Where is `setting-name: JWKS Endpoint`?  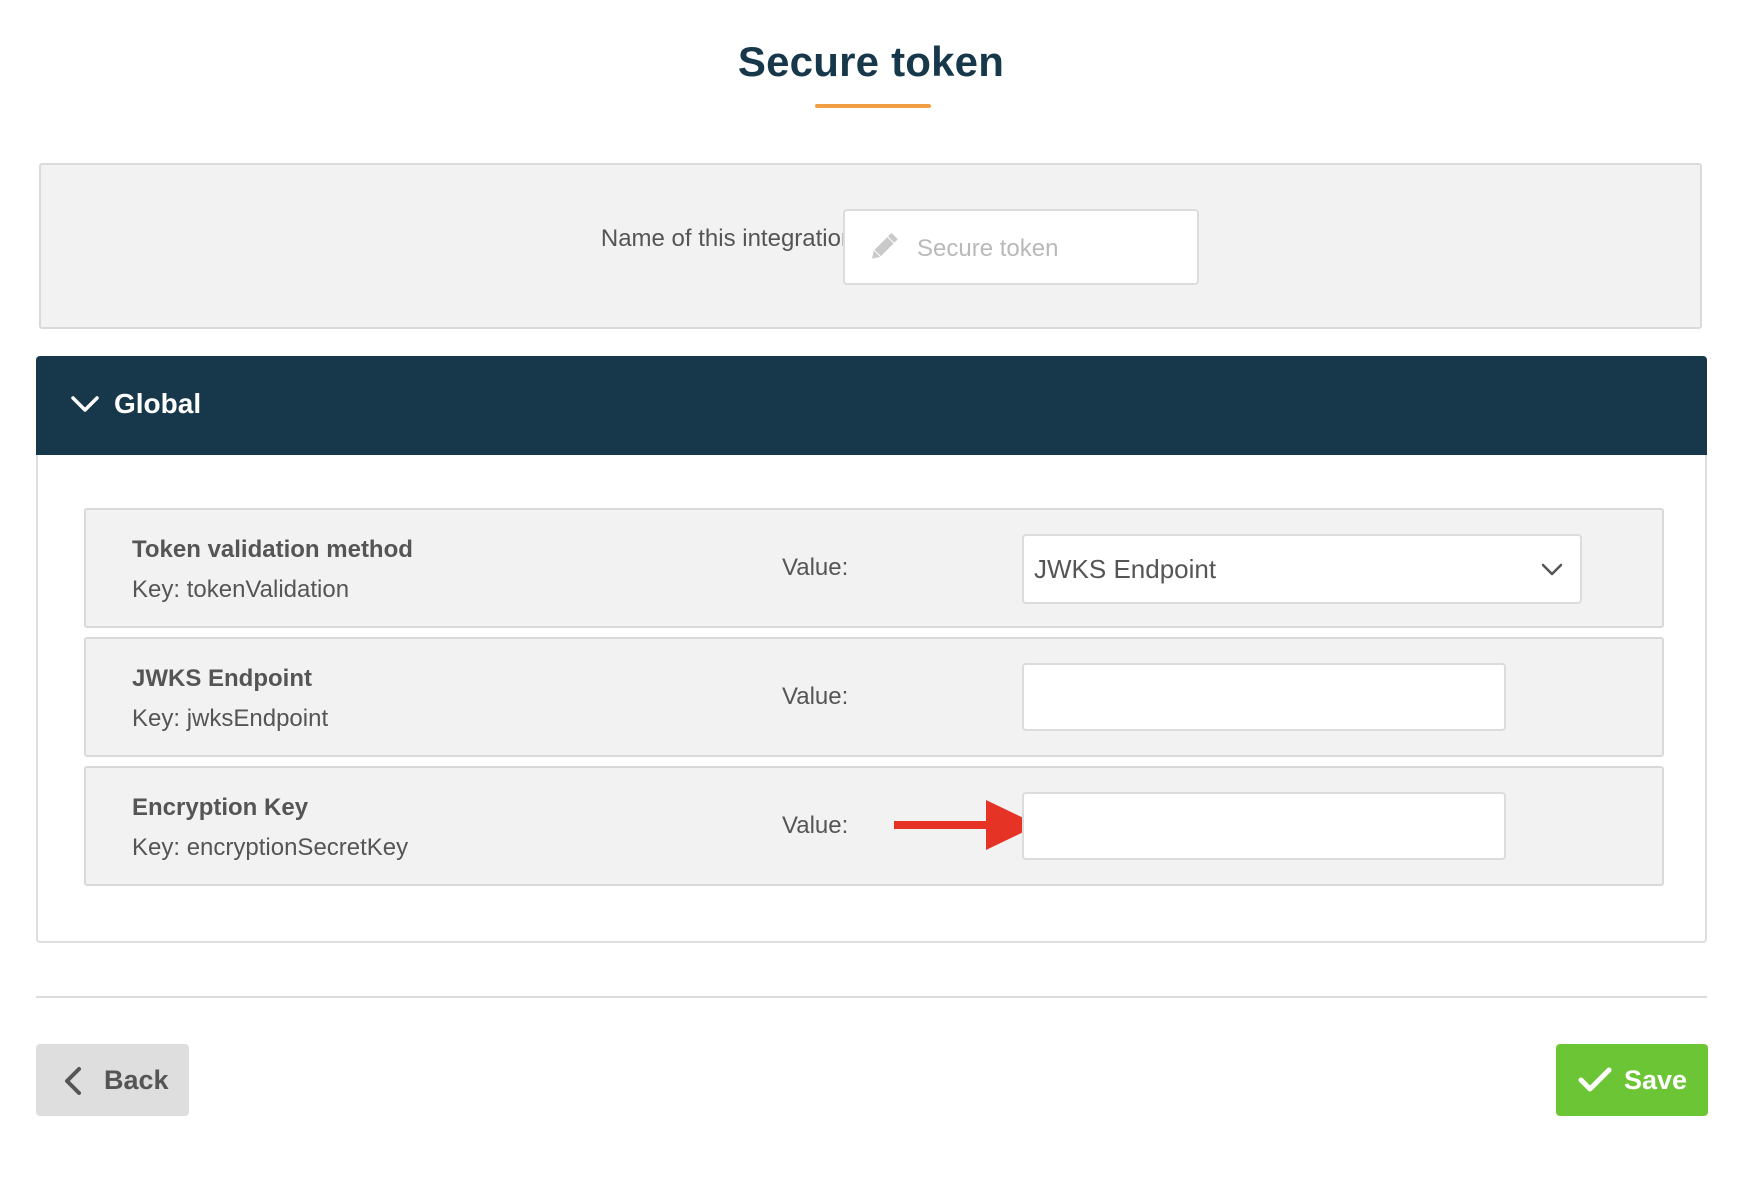
setting-name: JWKS Endpoint is located at coordinates (222, 678).